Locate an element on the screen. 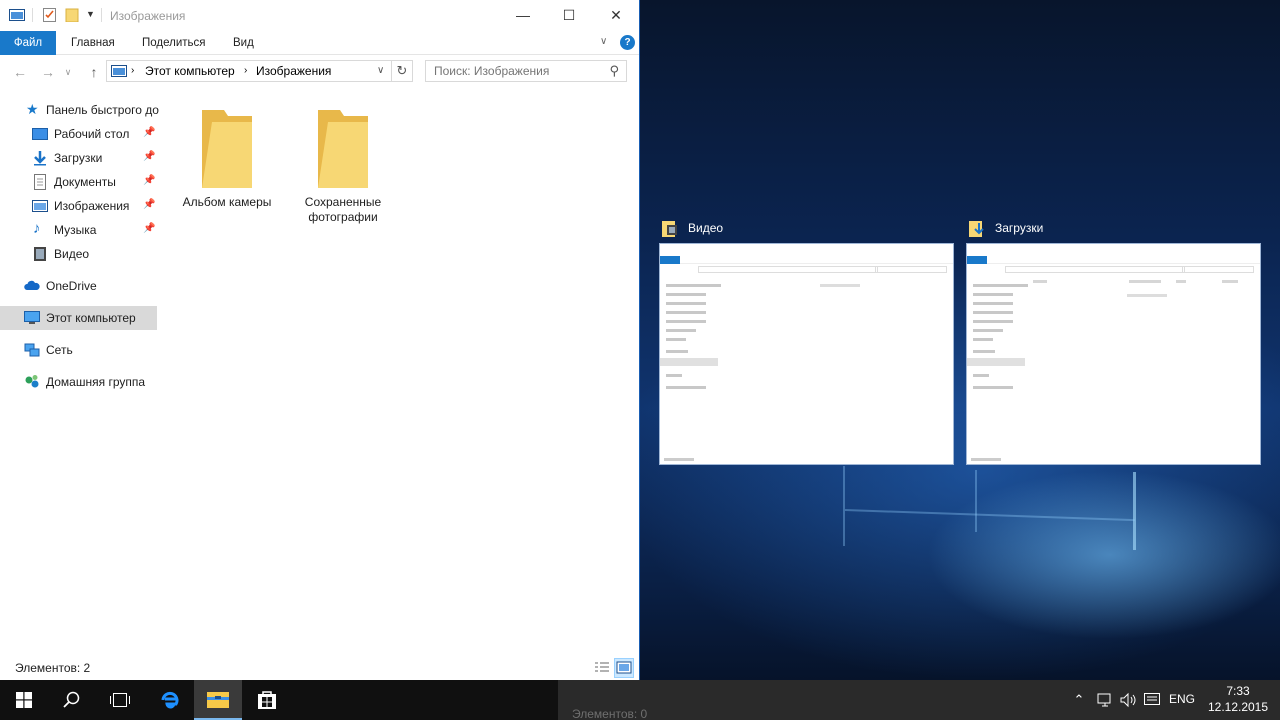 This screenshot has width=1280, height=720. up-icon: ↑ is located at coordinates (94, 72).